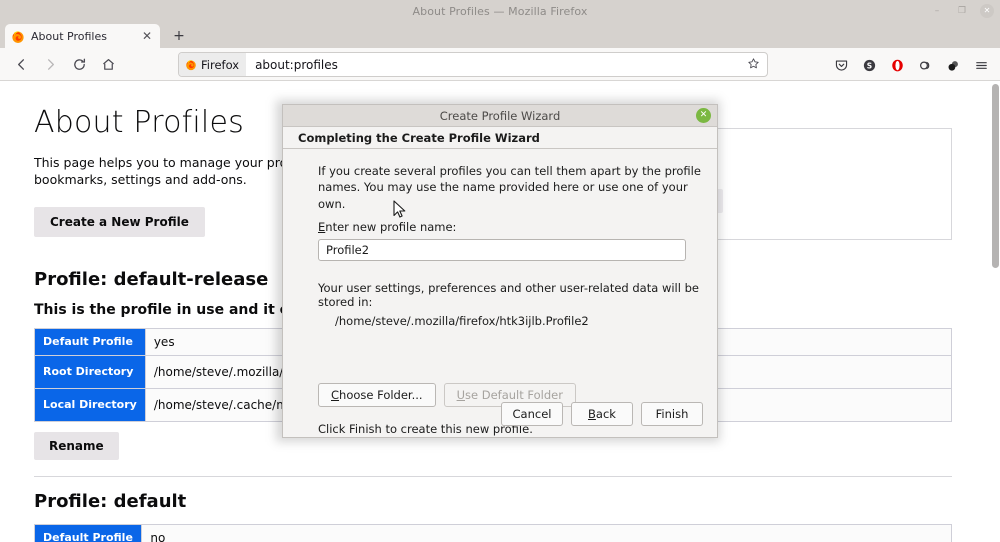  Describe the element at coordinates (500, 138) in the screenshot. I see `dialog-header-label: Completing the Create Profile Wizard` at that location.